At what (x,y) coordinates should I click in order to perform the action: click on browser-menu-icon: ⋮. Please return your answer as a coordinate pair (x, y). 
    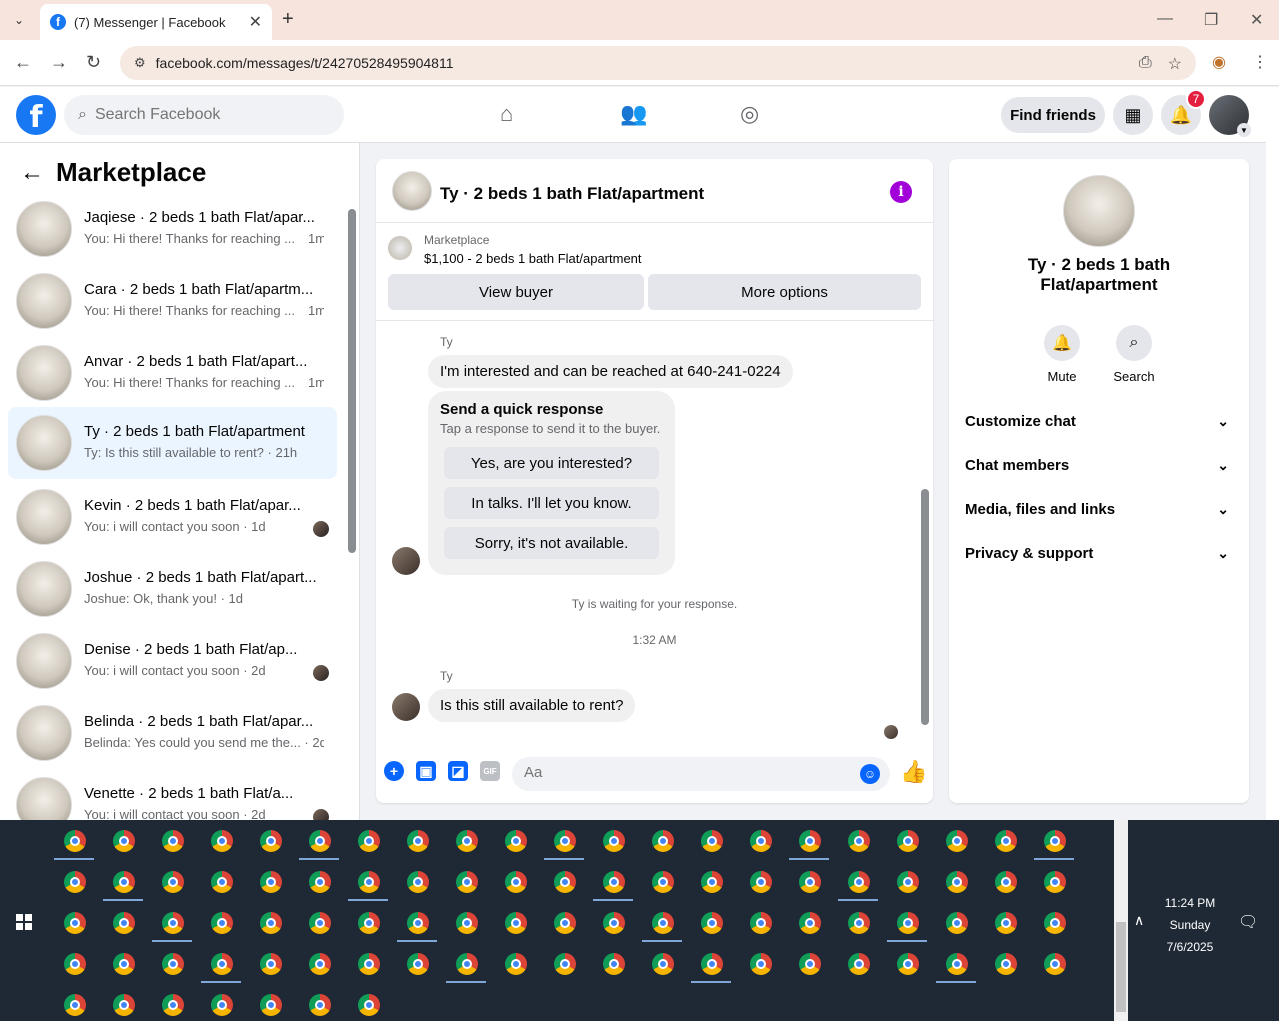
    Looking at the image, I should click on (1260, 62).